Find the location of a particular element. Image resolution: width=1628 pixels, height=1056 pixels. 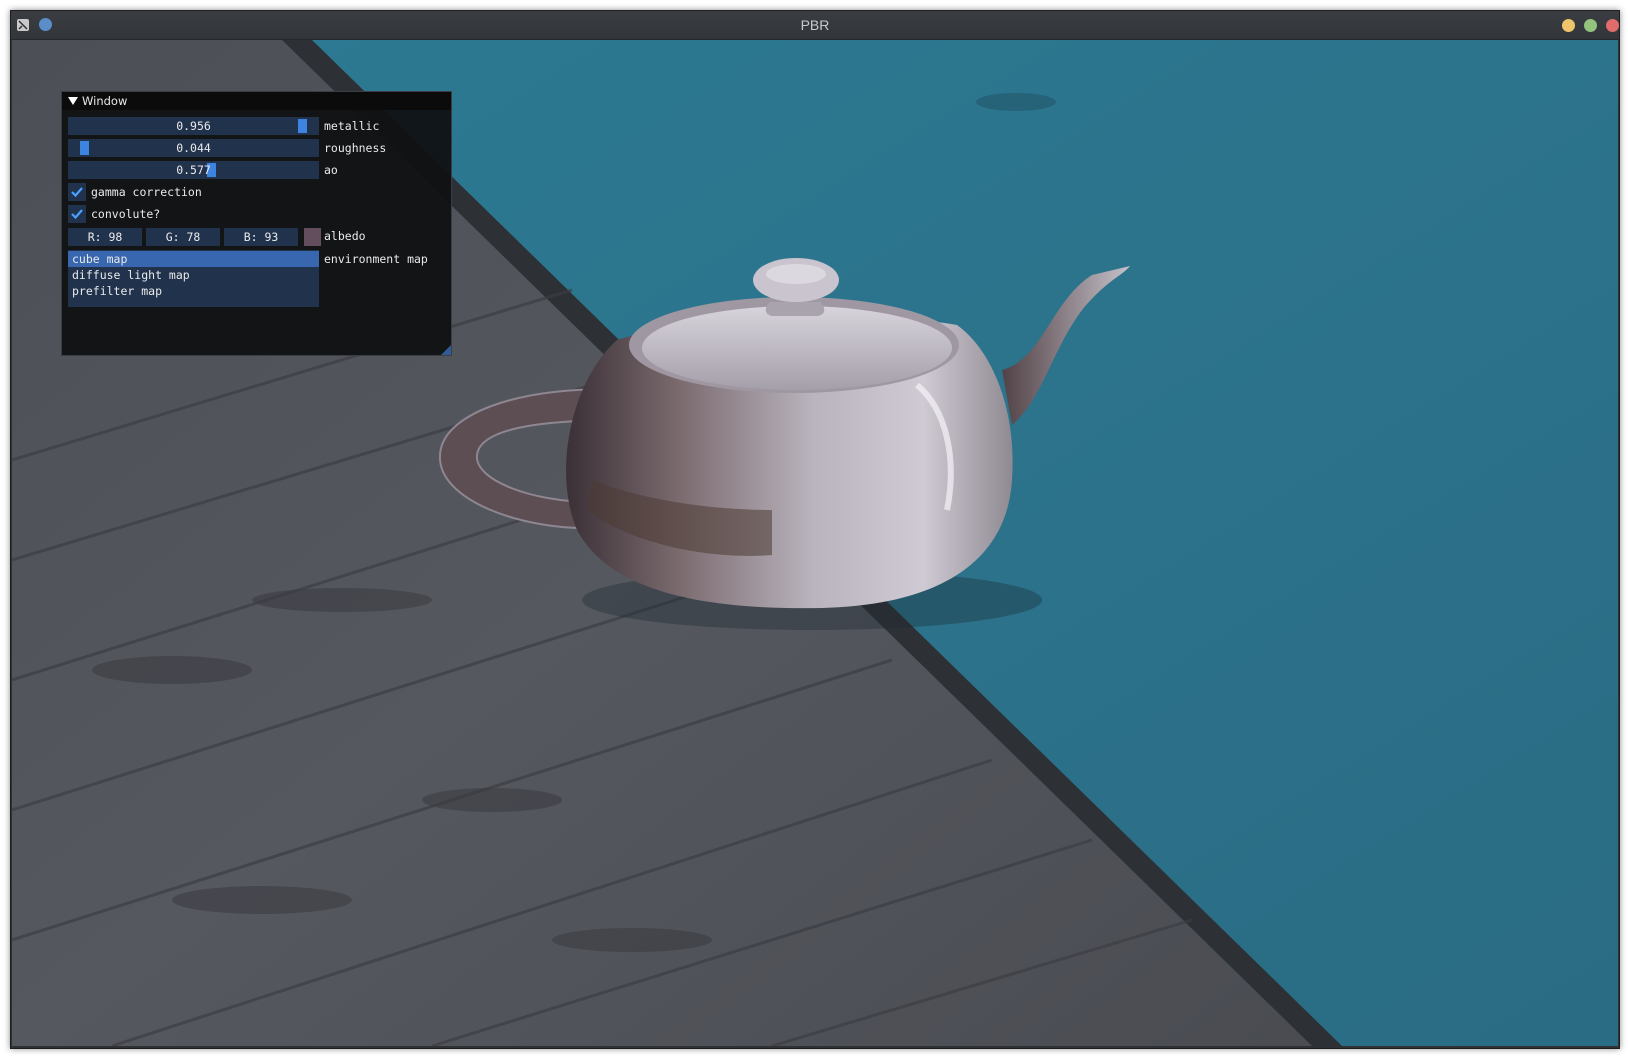

environment-map-listbox: cube map diffuse light map prefilter map is located at coordinates (193, 278).